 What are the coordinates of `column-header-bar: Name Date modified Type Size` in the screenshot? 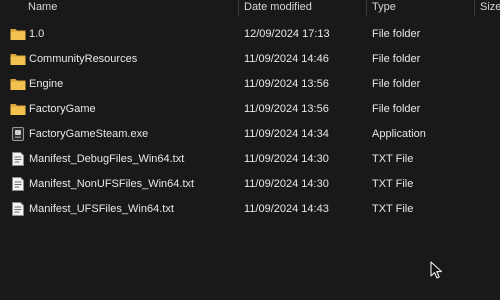 It's located at (250, 8).